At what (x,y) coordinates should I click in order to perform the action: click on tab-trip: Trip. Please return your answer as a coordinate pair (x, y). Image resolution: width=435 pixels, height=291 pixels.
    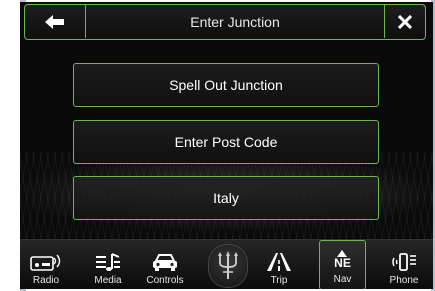
    Looking at the image, I should click on (279, 264).